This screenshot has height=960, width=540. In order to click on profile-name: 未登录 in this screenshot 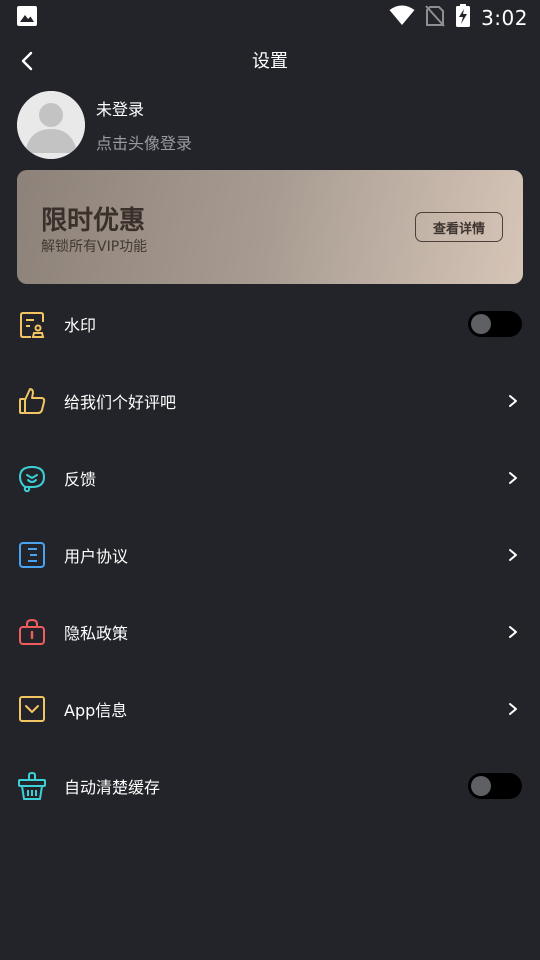, I will do `click(120, 109)`.